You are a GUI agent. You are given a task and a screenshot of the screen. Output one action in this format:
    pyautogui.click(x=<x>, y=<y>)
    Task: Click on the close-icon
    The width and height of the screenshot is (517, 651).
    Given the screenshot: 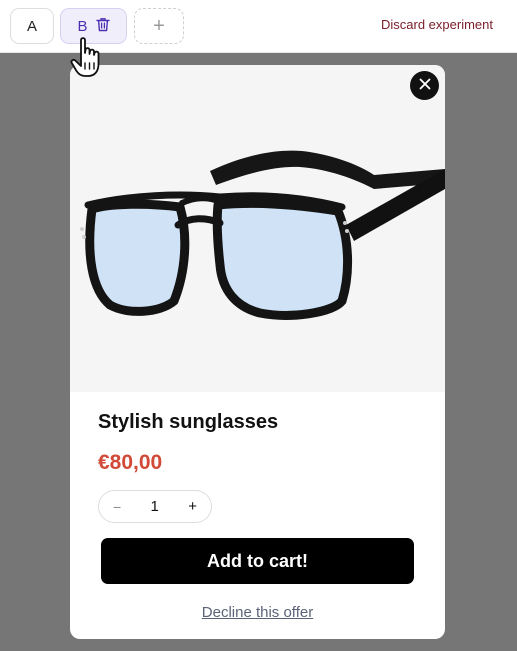 What is the action you would take?
    pyautogui.click(x=425, y=86)
    